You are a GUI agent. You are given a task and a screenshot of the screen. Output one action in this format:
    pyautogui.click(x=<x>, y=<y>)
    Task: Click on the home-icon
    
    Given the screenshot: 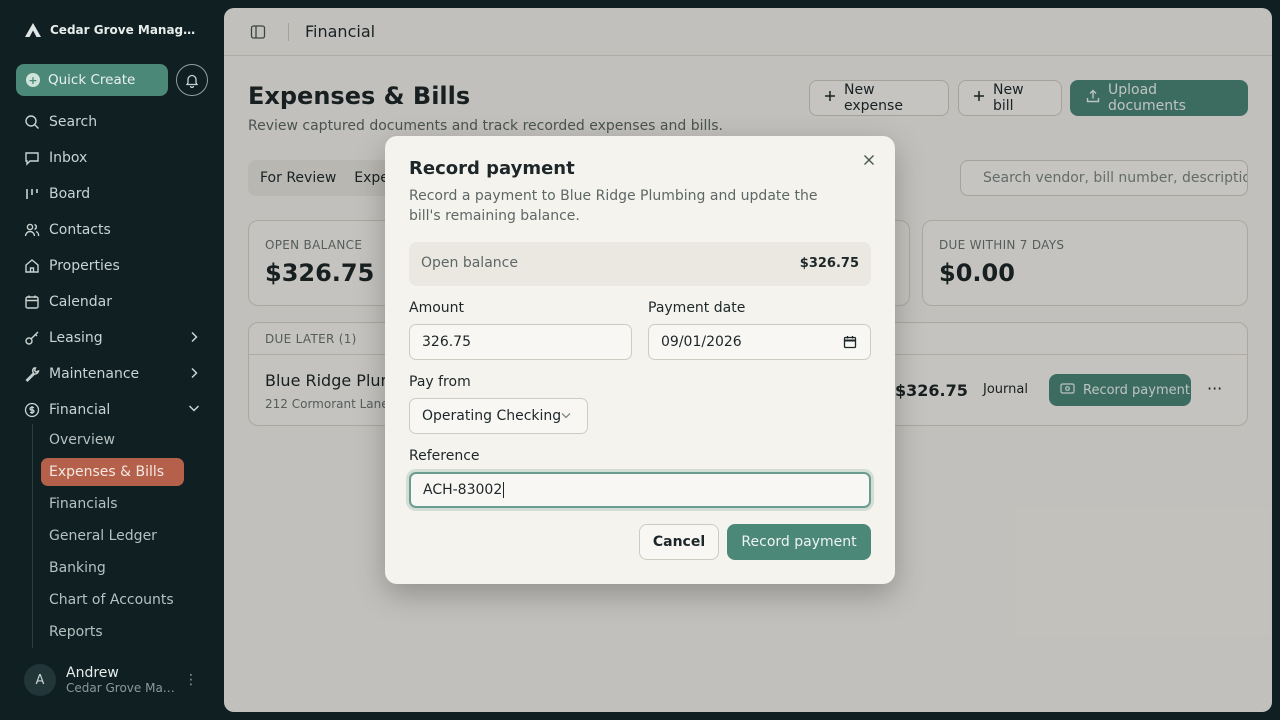 What is the action you would take?
    pyautogui.click(x=32, y=266)
    